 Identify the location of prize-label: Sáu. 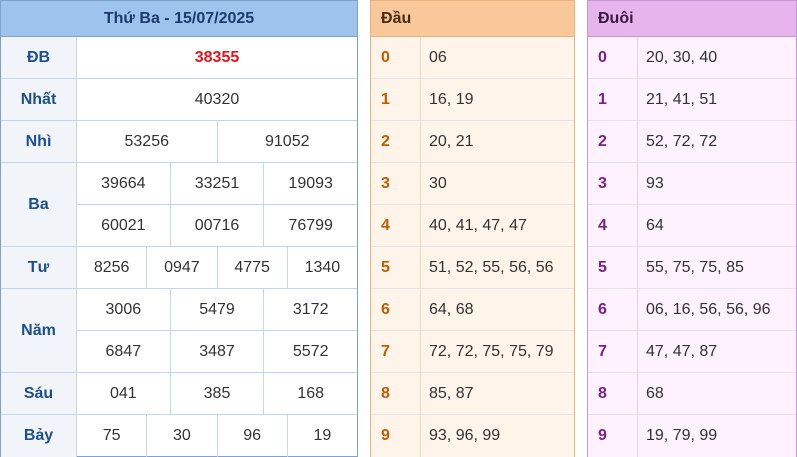
(39, 393).